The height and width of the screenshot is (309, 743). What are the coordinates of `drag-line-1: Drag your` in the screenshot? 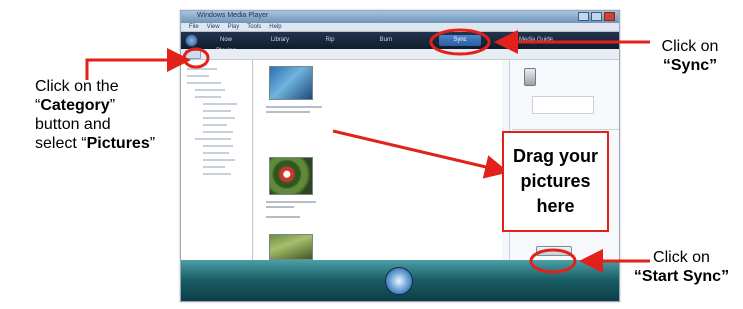 It's located at (555, 156).